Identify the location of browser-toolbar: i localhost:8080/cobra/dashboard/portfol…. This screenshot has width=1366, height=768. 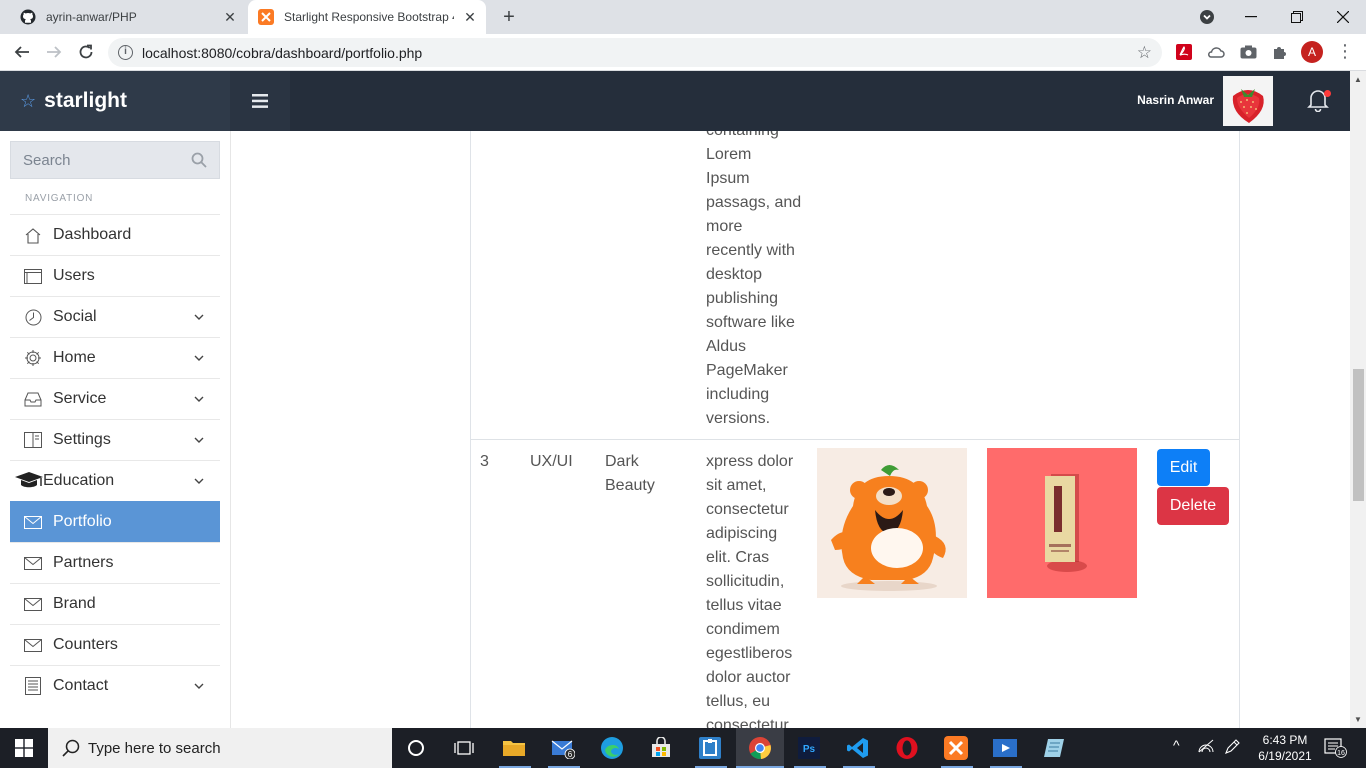
(683, 52).